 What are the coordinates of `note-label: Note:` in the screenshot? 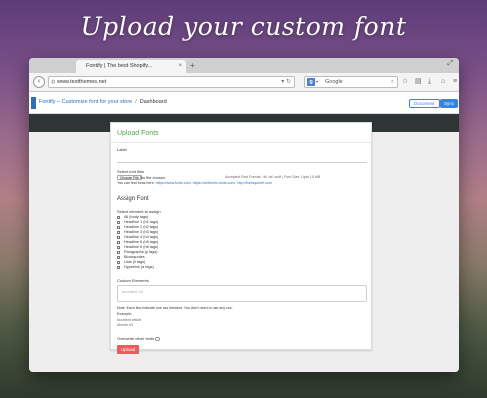 It's located at (121, 308).